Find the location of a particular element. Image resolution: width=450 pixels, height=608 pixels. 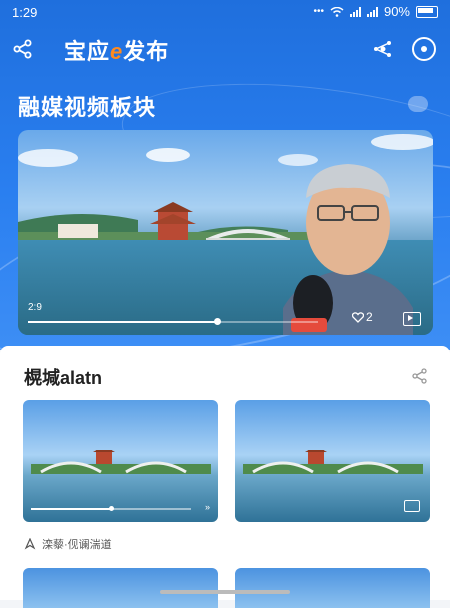

video-progress-knob is located at coordinates (217, 321).